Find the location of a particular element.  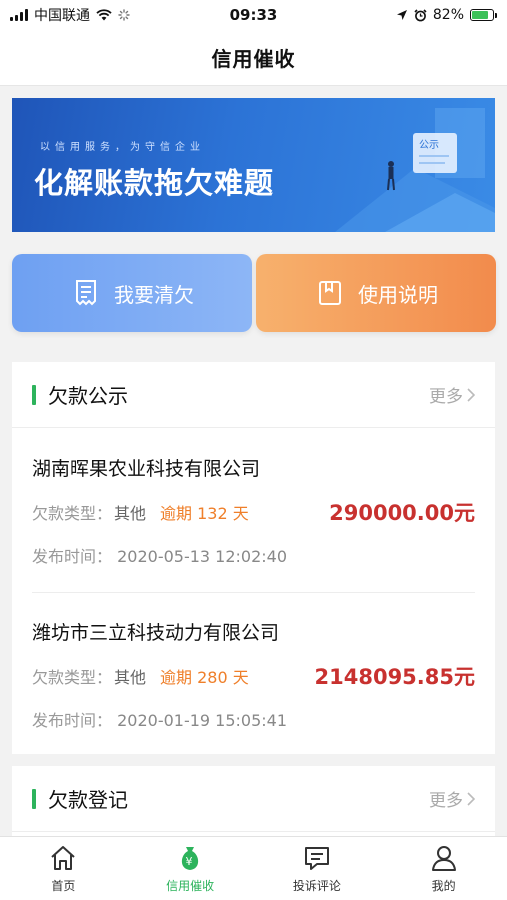

battery-percent: 82% is located at coordinates (448, 15).